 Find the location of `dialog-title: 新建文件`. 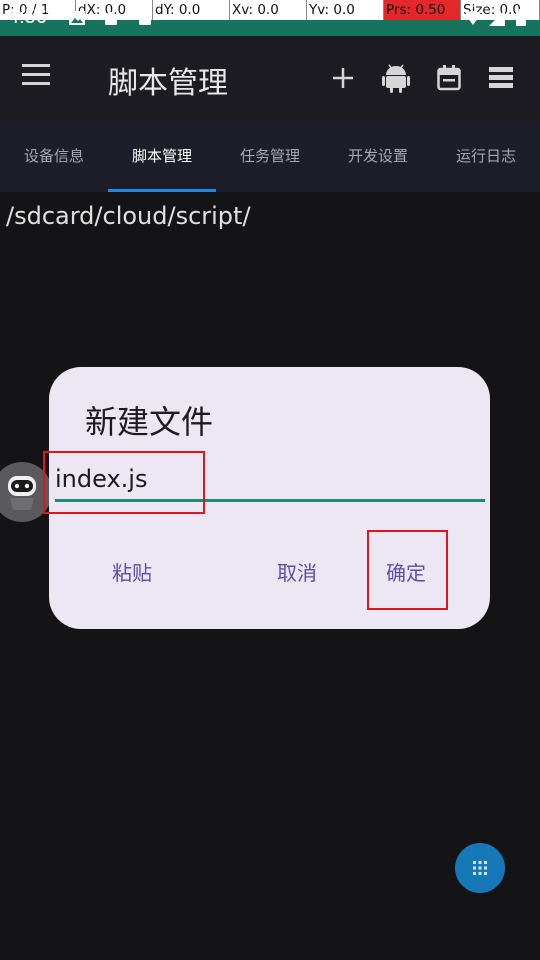

dialog-title: 新建文件 is located at coordinates (149, 422).